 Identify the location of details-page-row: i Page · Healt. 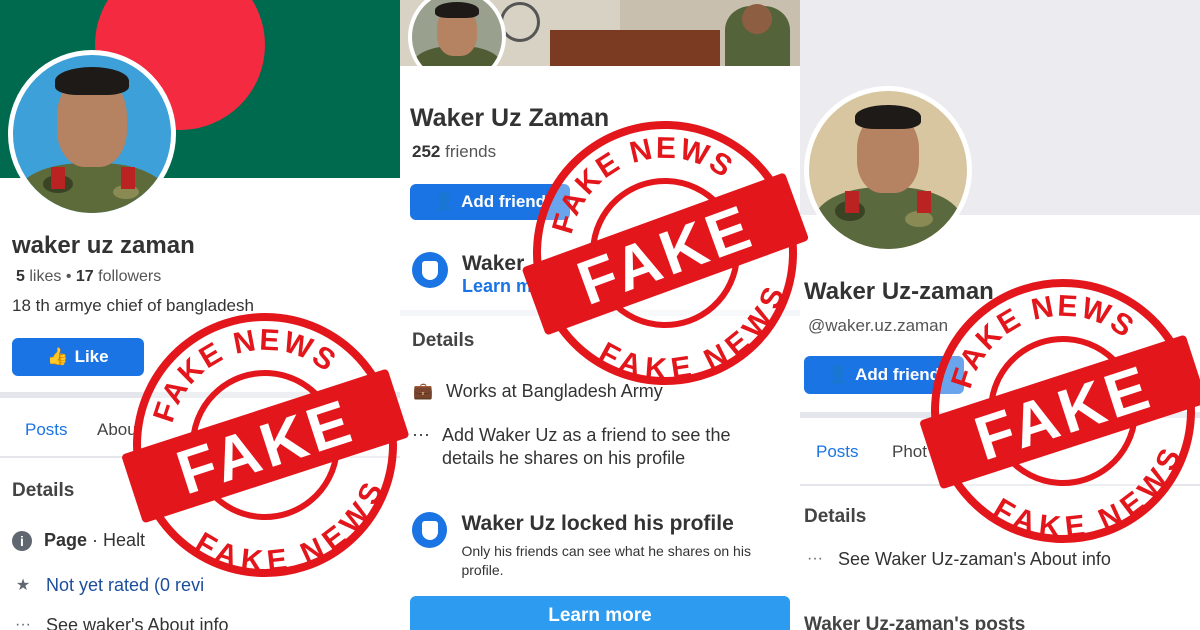
(78, 540).